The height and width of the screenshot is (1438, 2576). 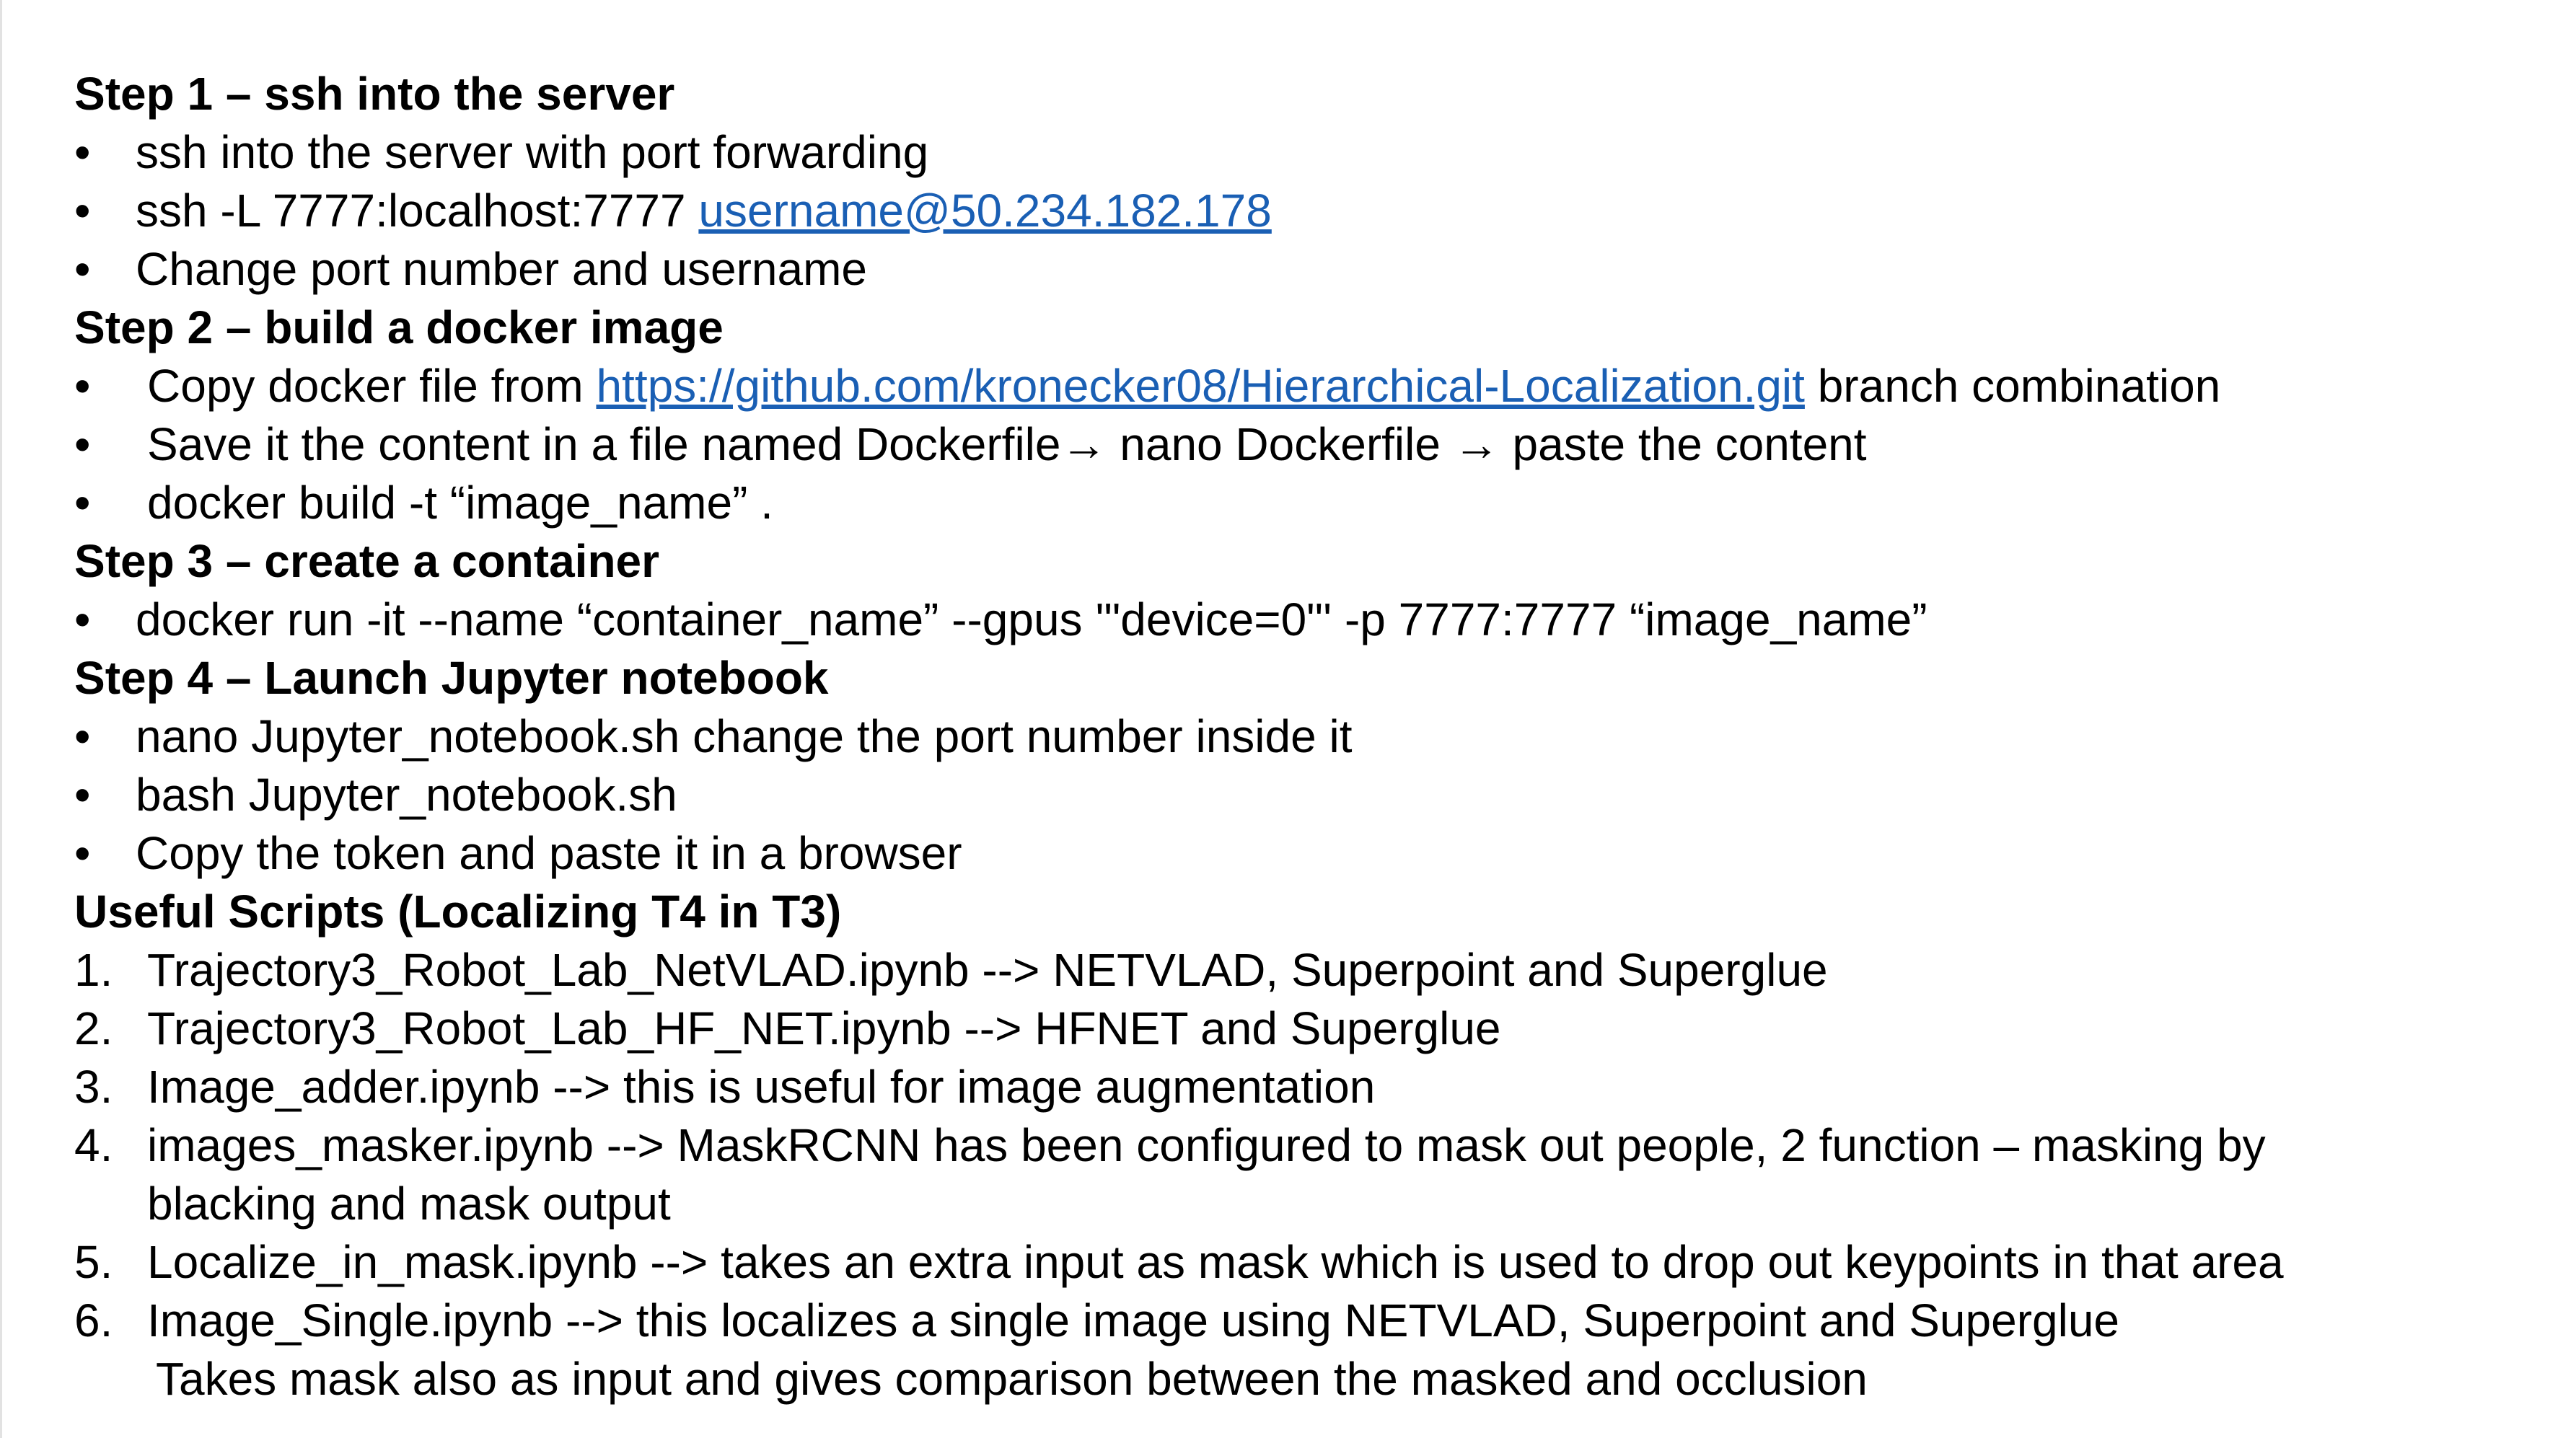 What do you see at coordinates (460, 503) in the screenshot?
I see `step2-bullet-2-text: docker build -t “image_name” .` at bounding box center [460, 503].